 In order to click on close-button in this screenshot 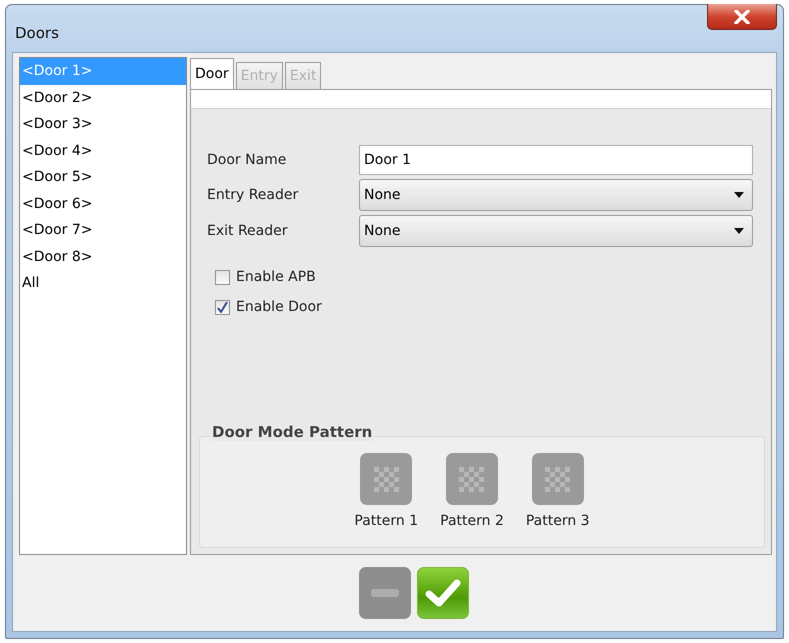, I will do `click(742, 17)`.